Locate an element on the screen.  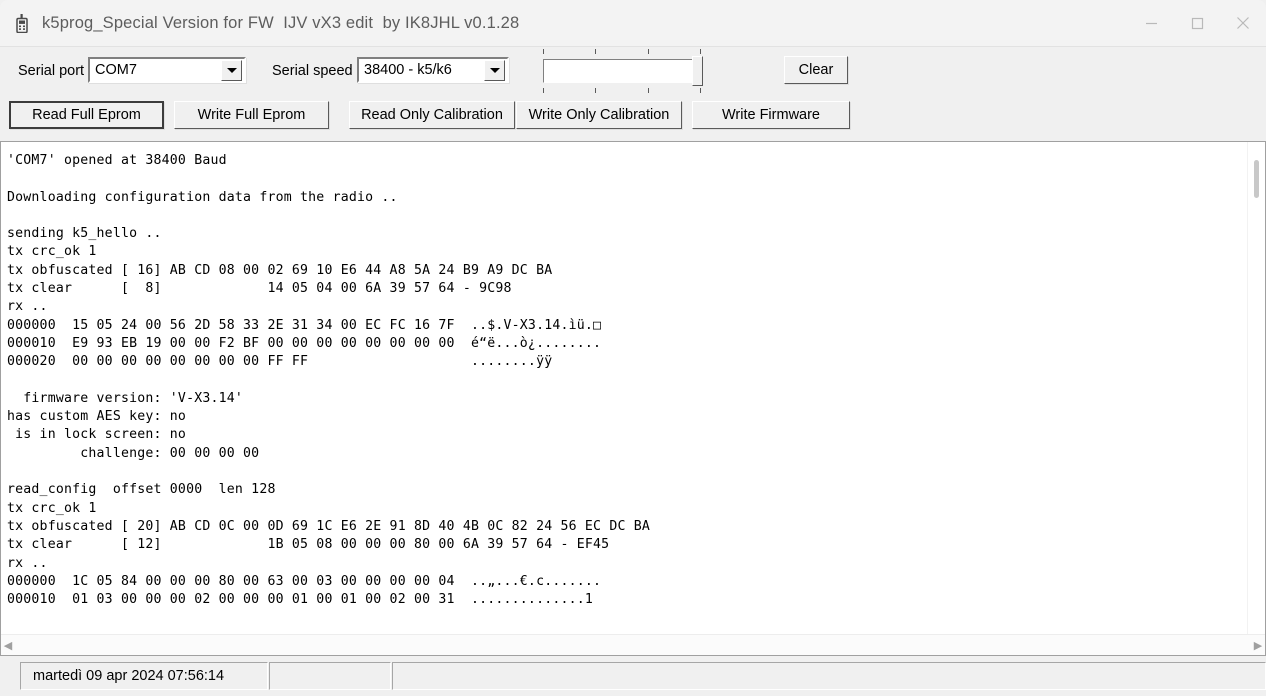
radio-icon is located at coordinates (22, 23).